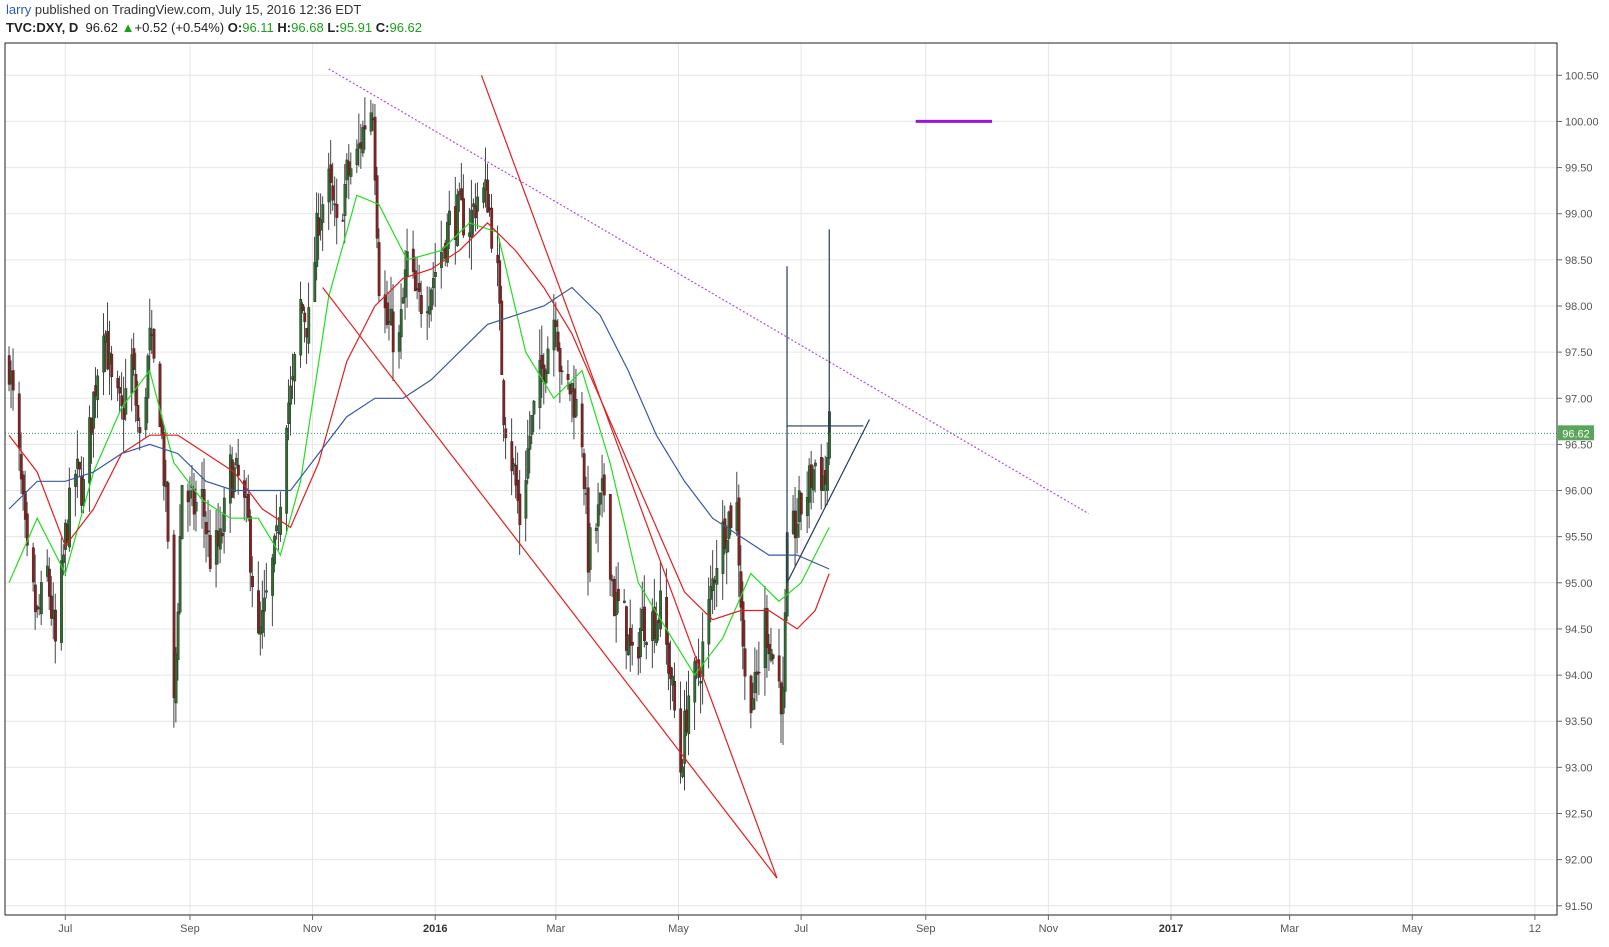  What do you see at coordinates (926, 929) in the screenshot?
I see `x-tick-label: Sep` at bounding box center [926, 929].